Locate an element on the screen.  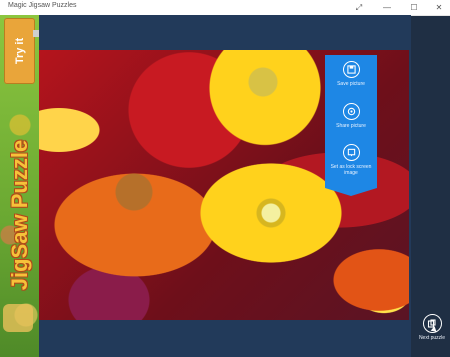
set-lock-screen-button: Set as lock screen image is located at coordinates (351, 160).